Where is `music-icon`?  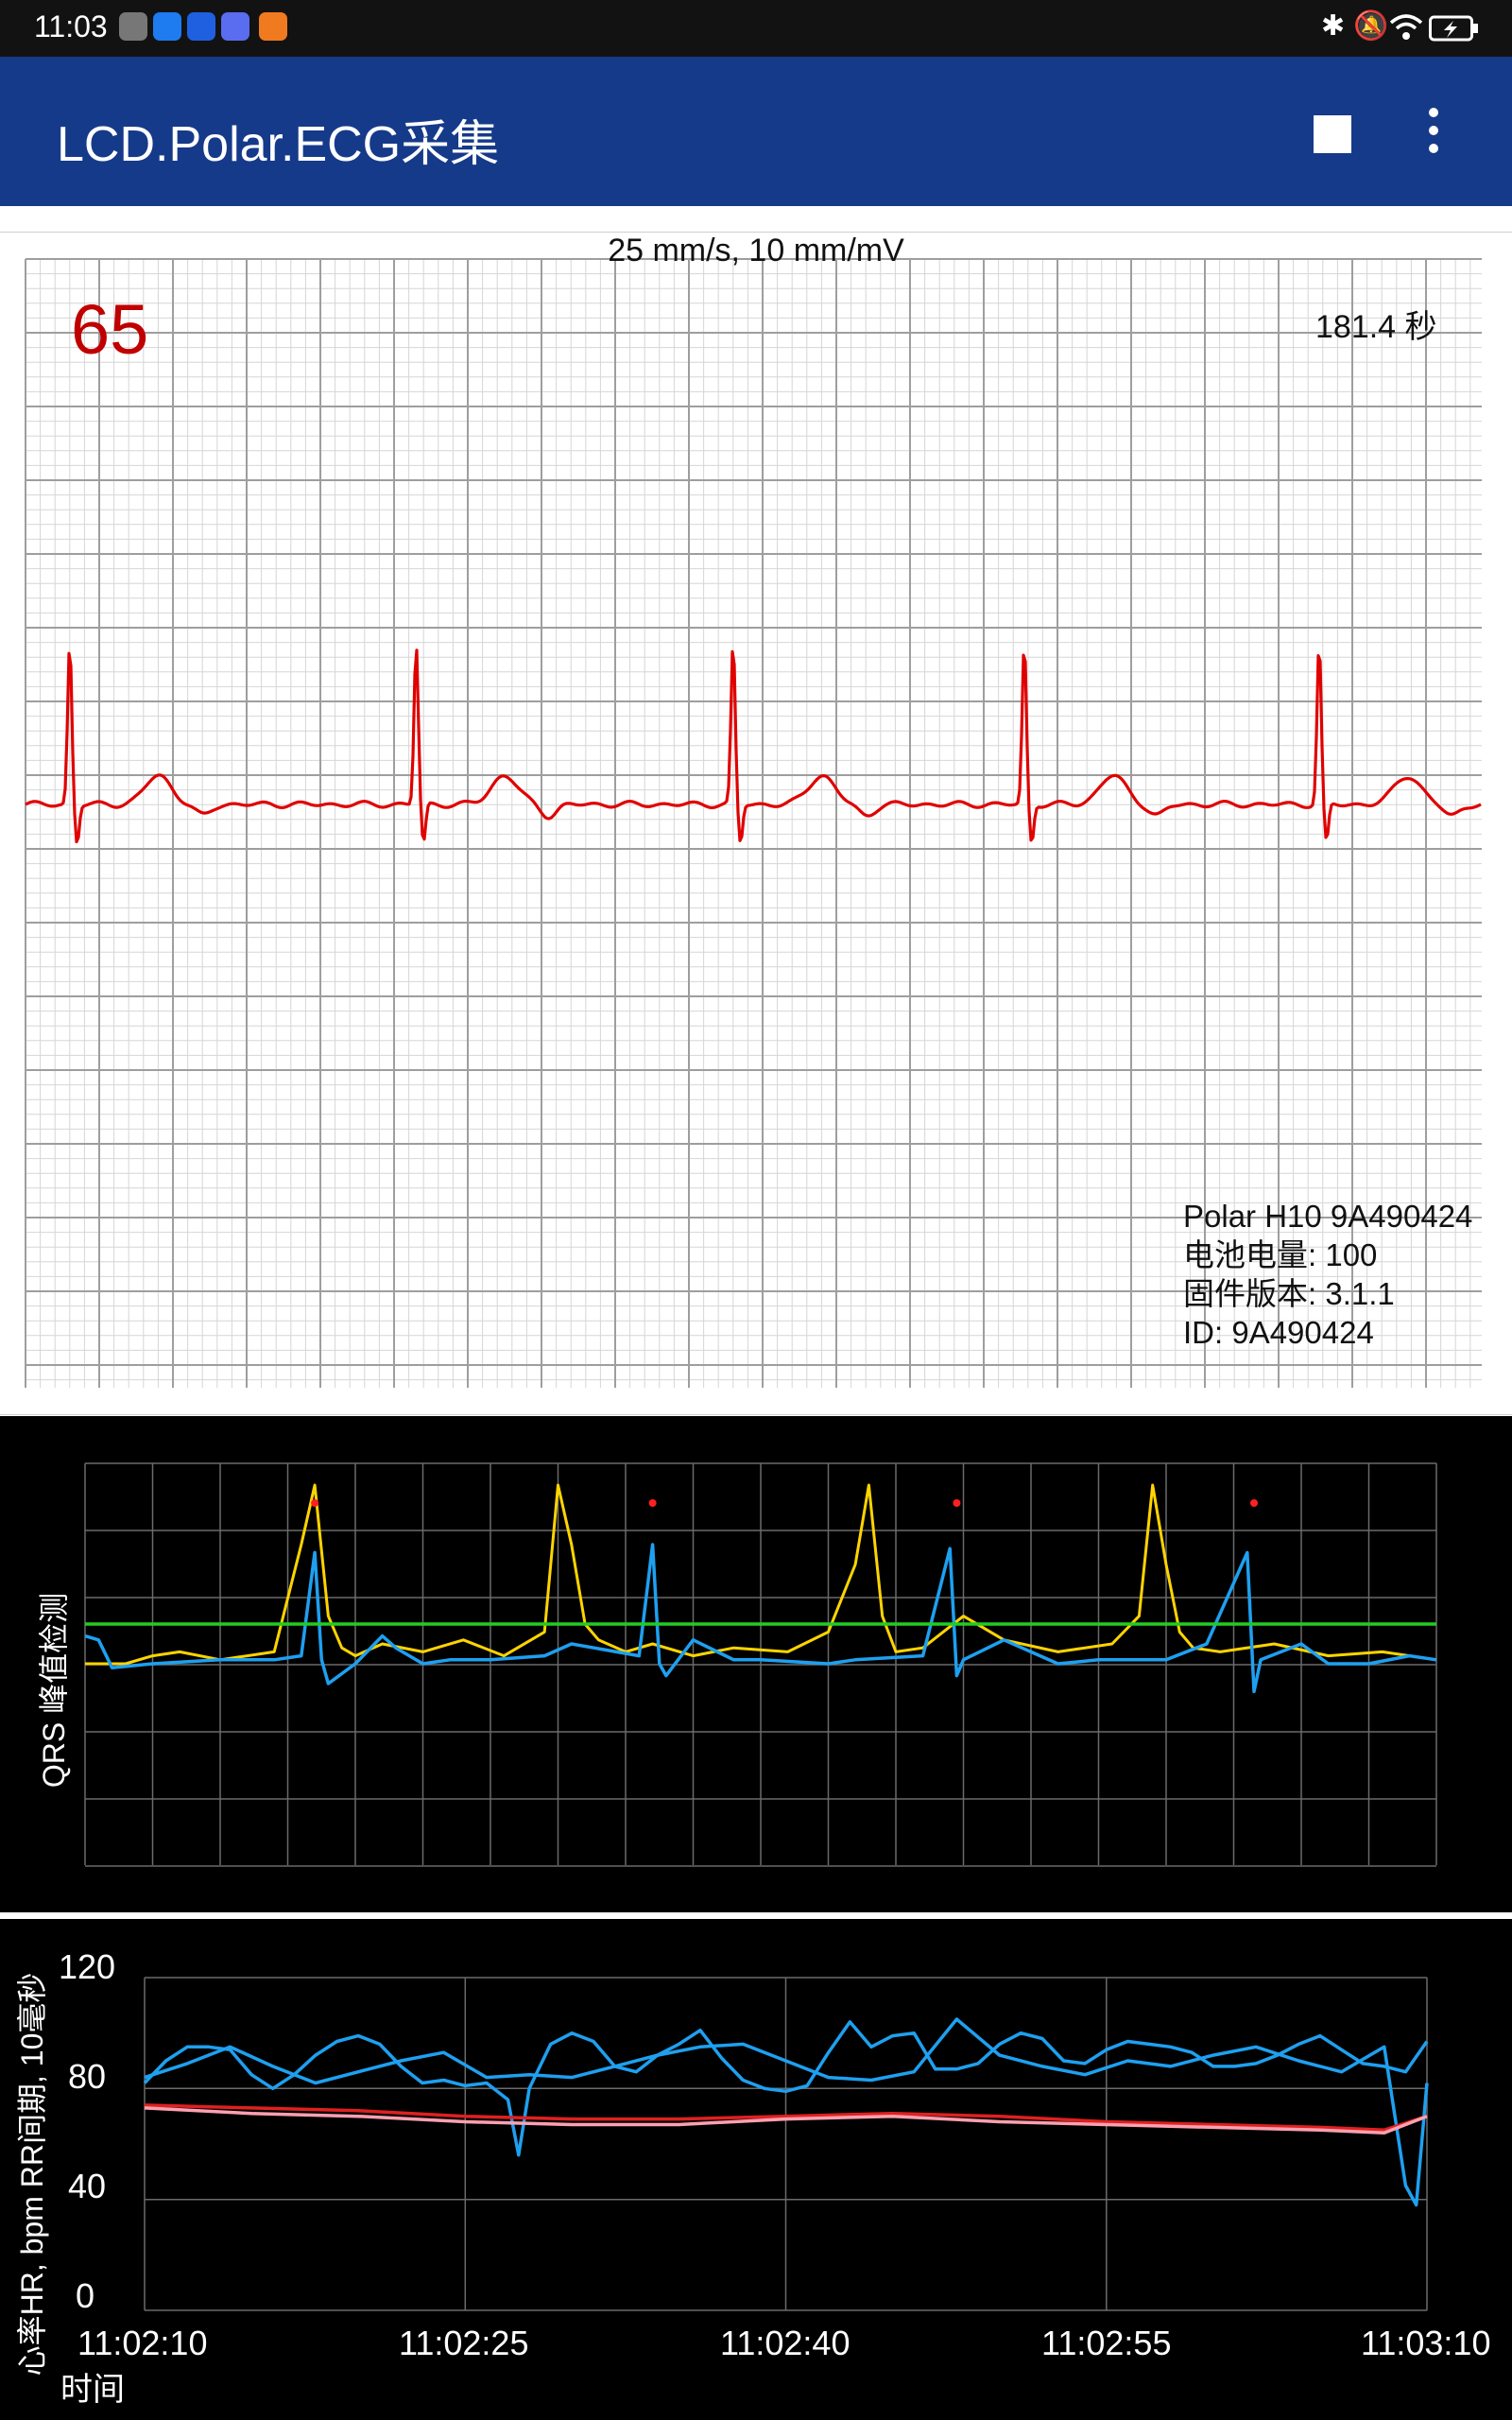
music-icon is located at coordinates (235, 26).